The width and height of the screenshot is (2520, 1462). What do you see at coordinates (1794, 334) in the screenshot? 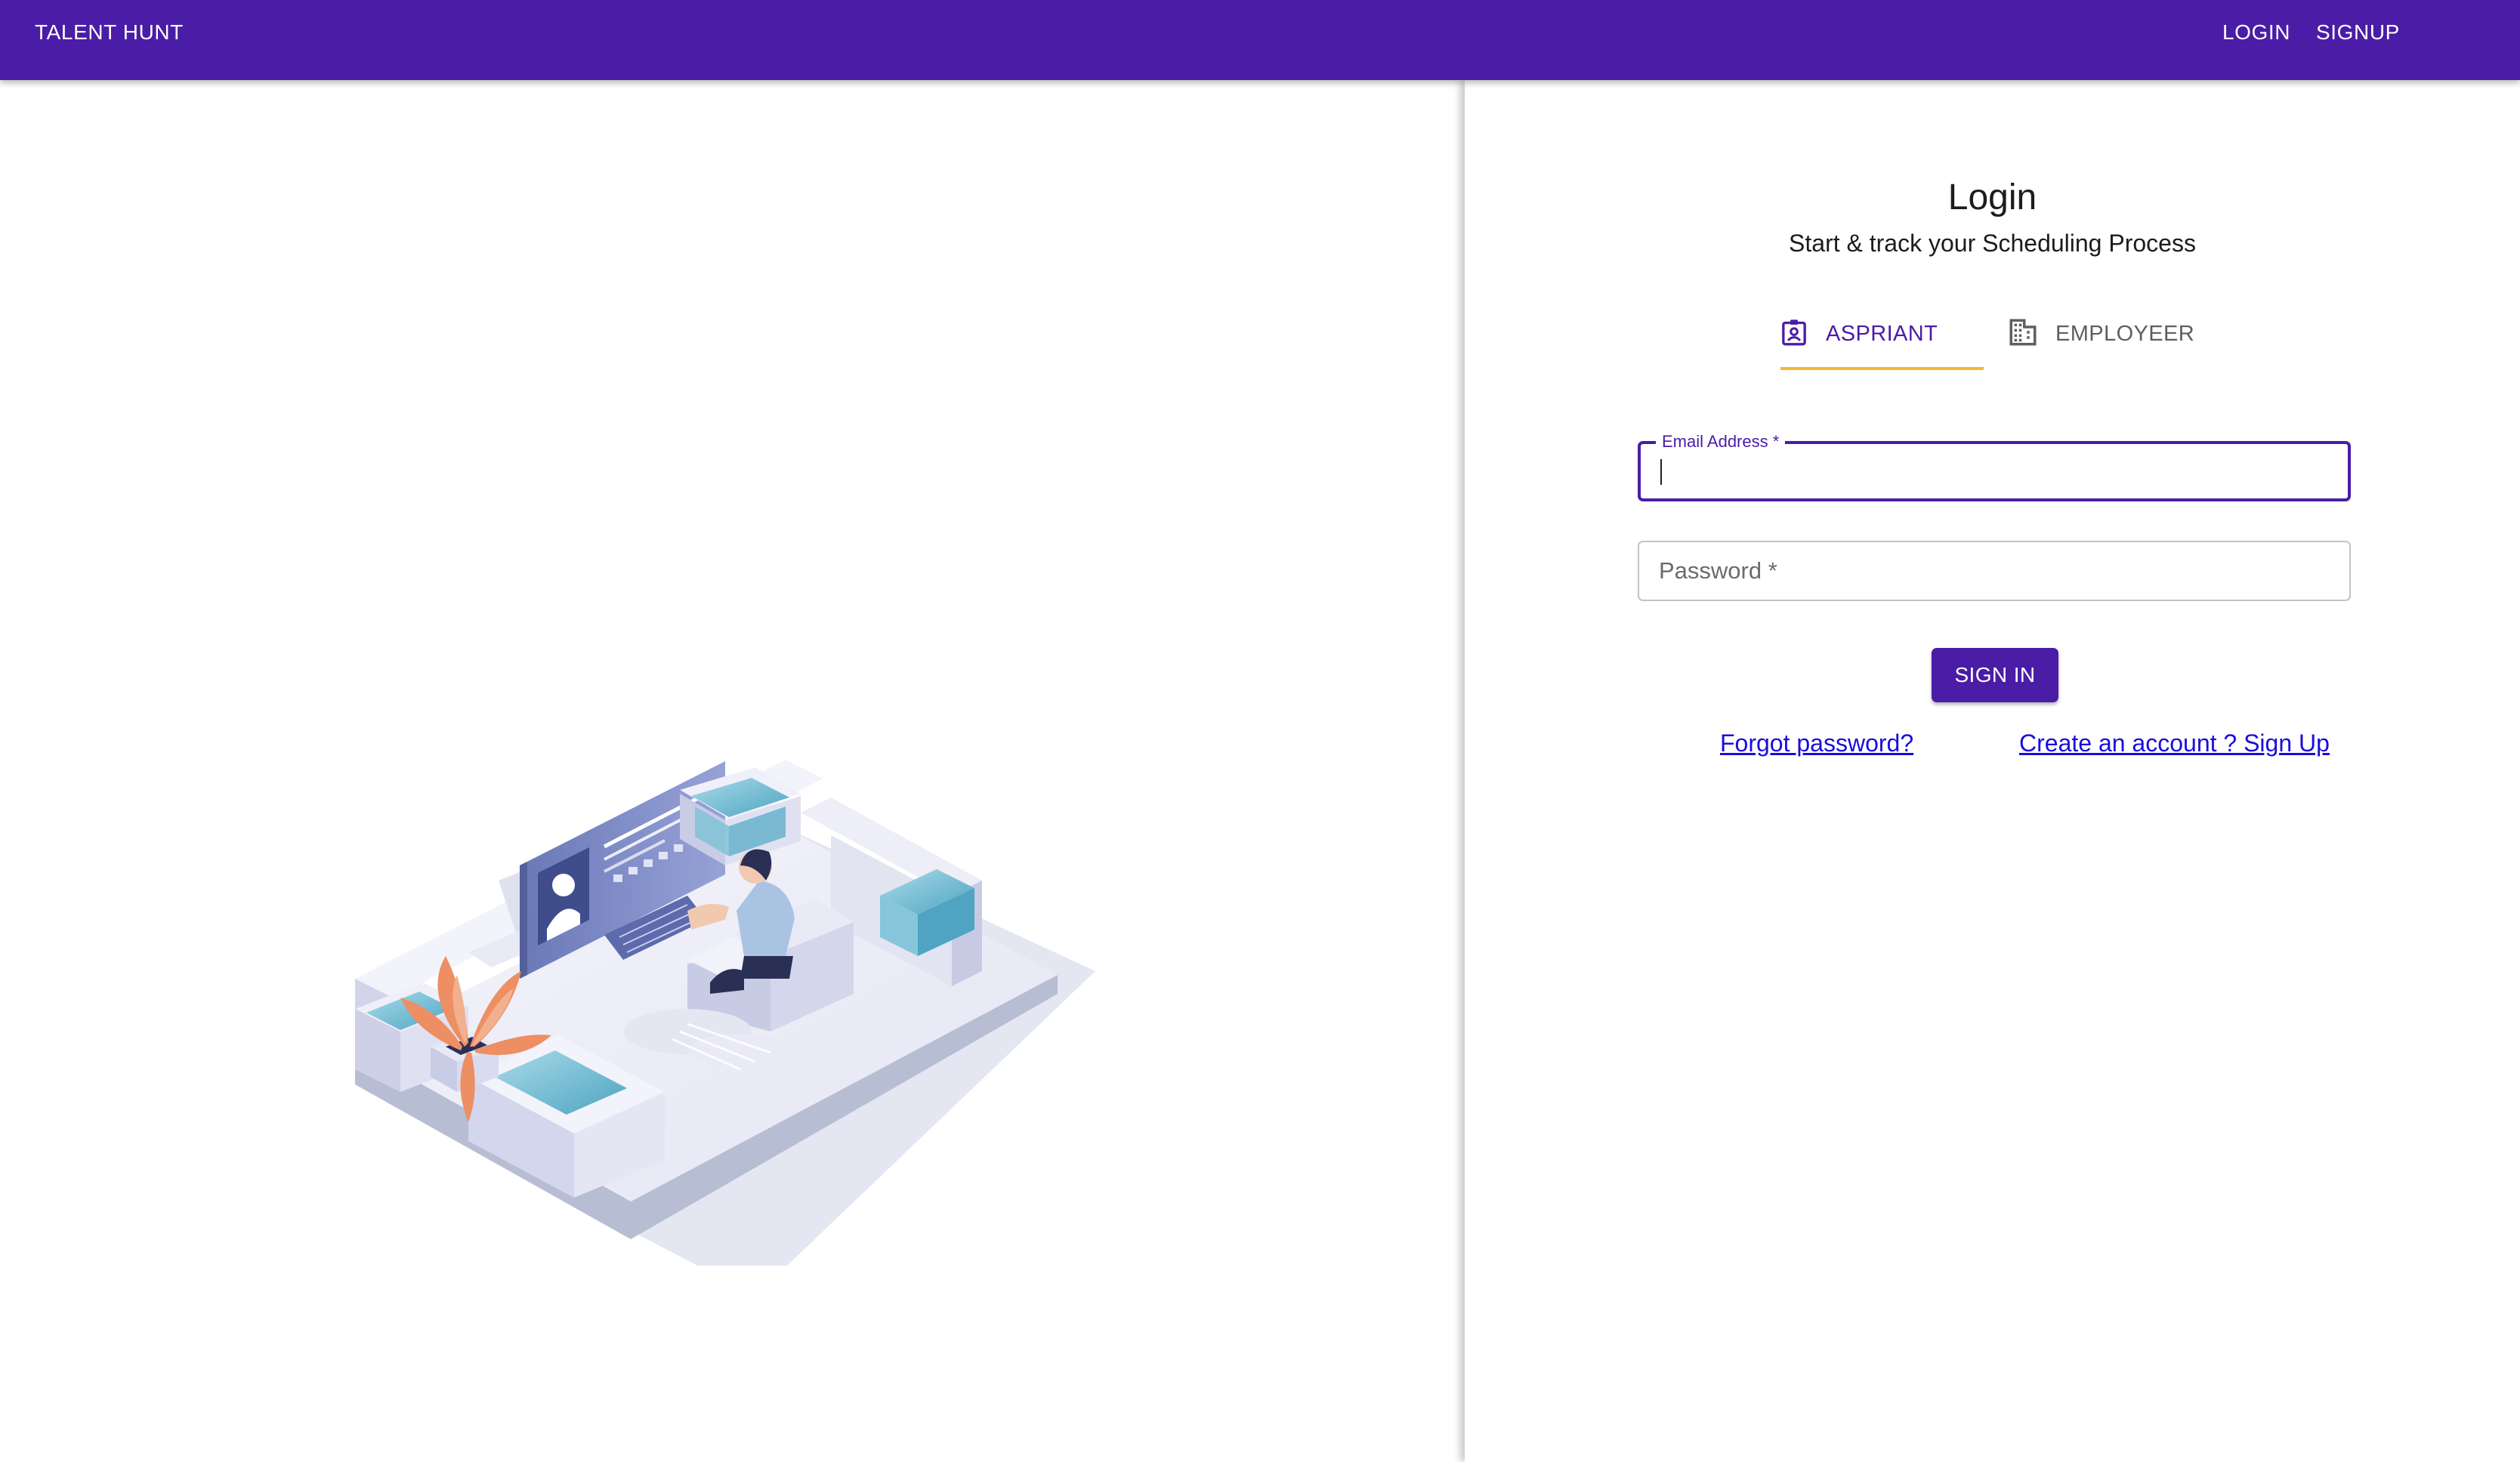
I see `badge-icon` at bounding box center [1794, 334].